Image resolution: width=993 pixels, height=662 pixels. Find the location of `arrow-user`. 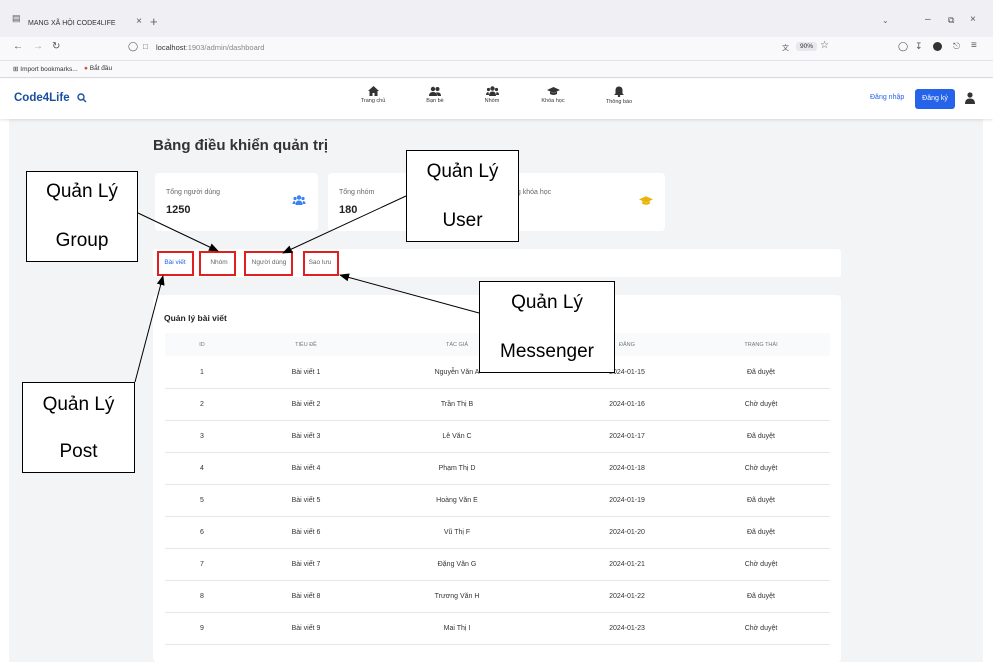

arrow-user is located at coordinates (344, 224).